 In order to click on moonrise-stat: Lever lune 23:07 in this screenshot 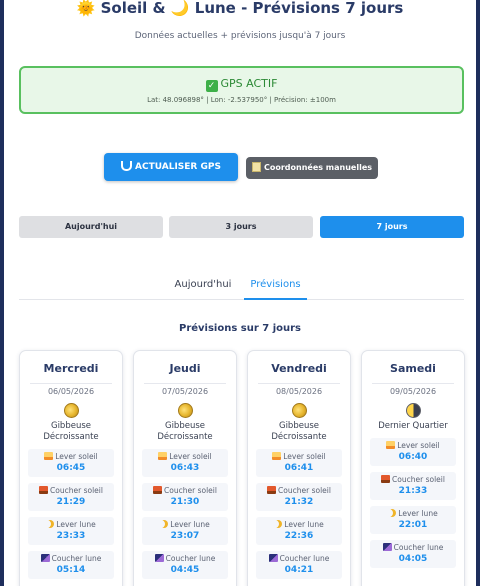, I will do `click(185, 531)`.